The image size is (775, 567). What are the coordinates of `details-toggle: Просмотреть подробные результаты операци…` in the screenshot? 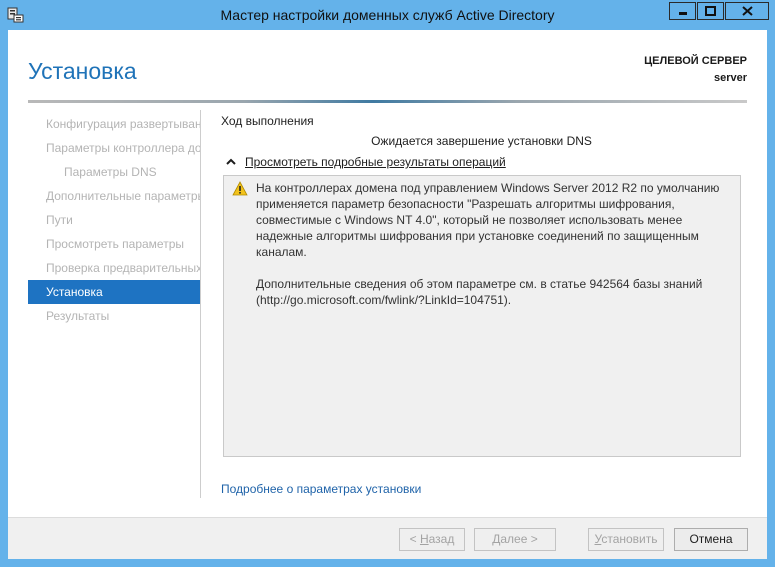 It's located at (365, 162).